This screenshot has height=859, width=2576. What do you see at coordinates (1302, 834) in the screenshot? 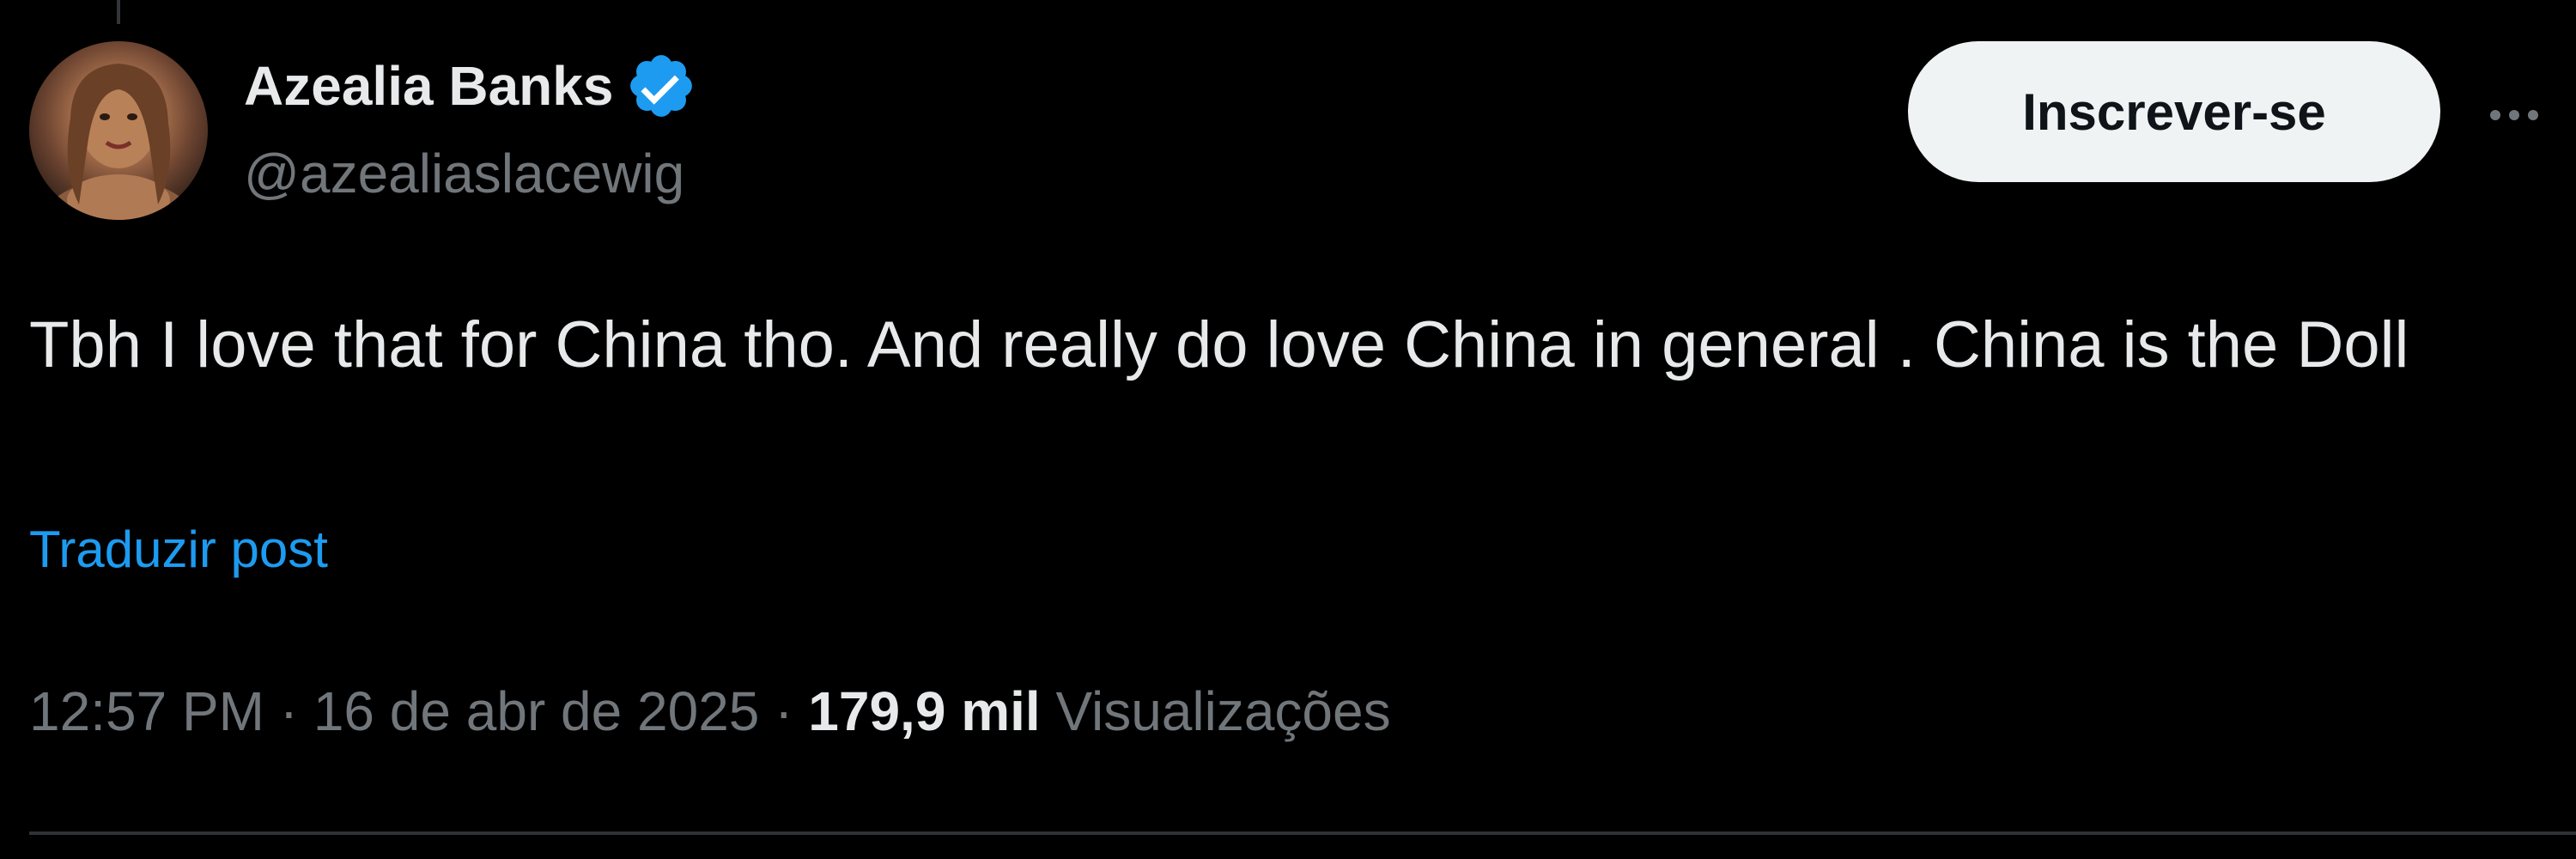
I see `divider` at bounding box center [1302, 834].